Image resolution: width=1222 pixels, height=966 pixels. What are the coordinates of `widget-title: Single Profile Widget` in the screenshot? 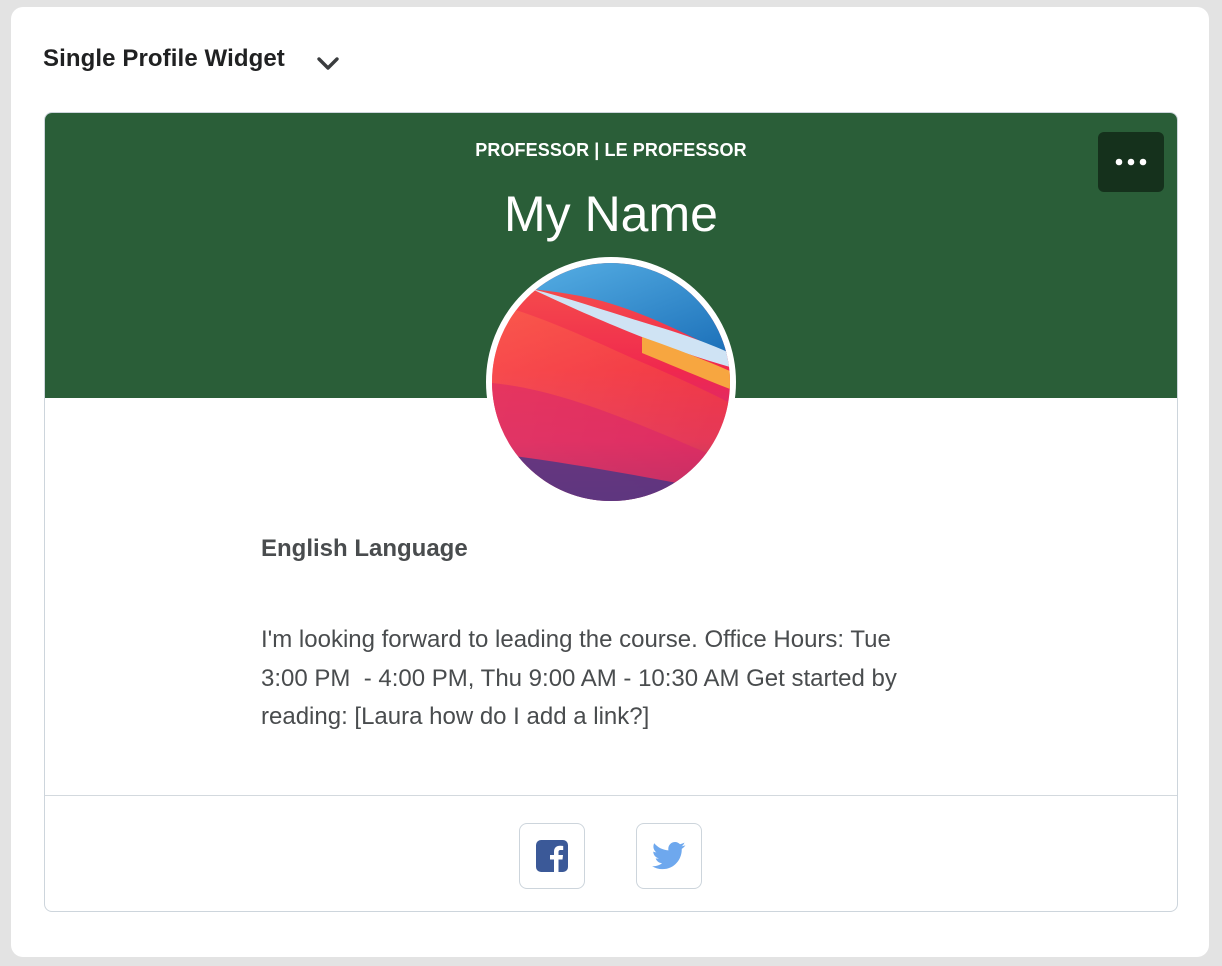 It's located at (164, 58).